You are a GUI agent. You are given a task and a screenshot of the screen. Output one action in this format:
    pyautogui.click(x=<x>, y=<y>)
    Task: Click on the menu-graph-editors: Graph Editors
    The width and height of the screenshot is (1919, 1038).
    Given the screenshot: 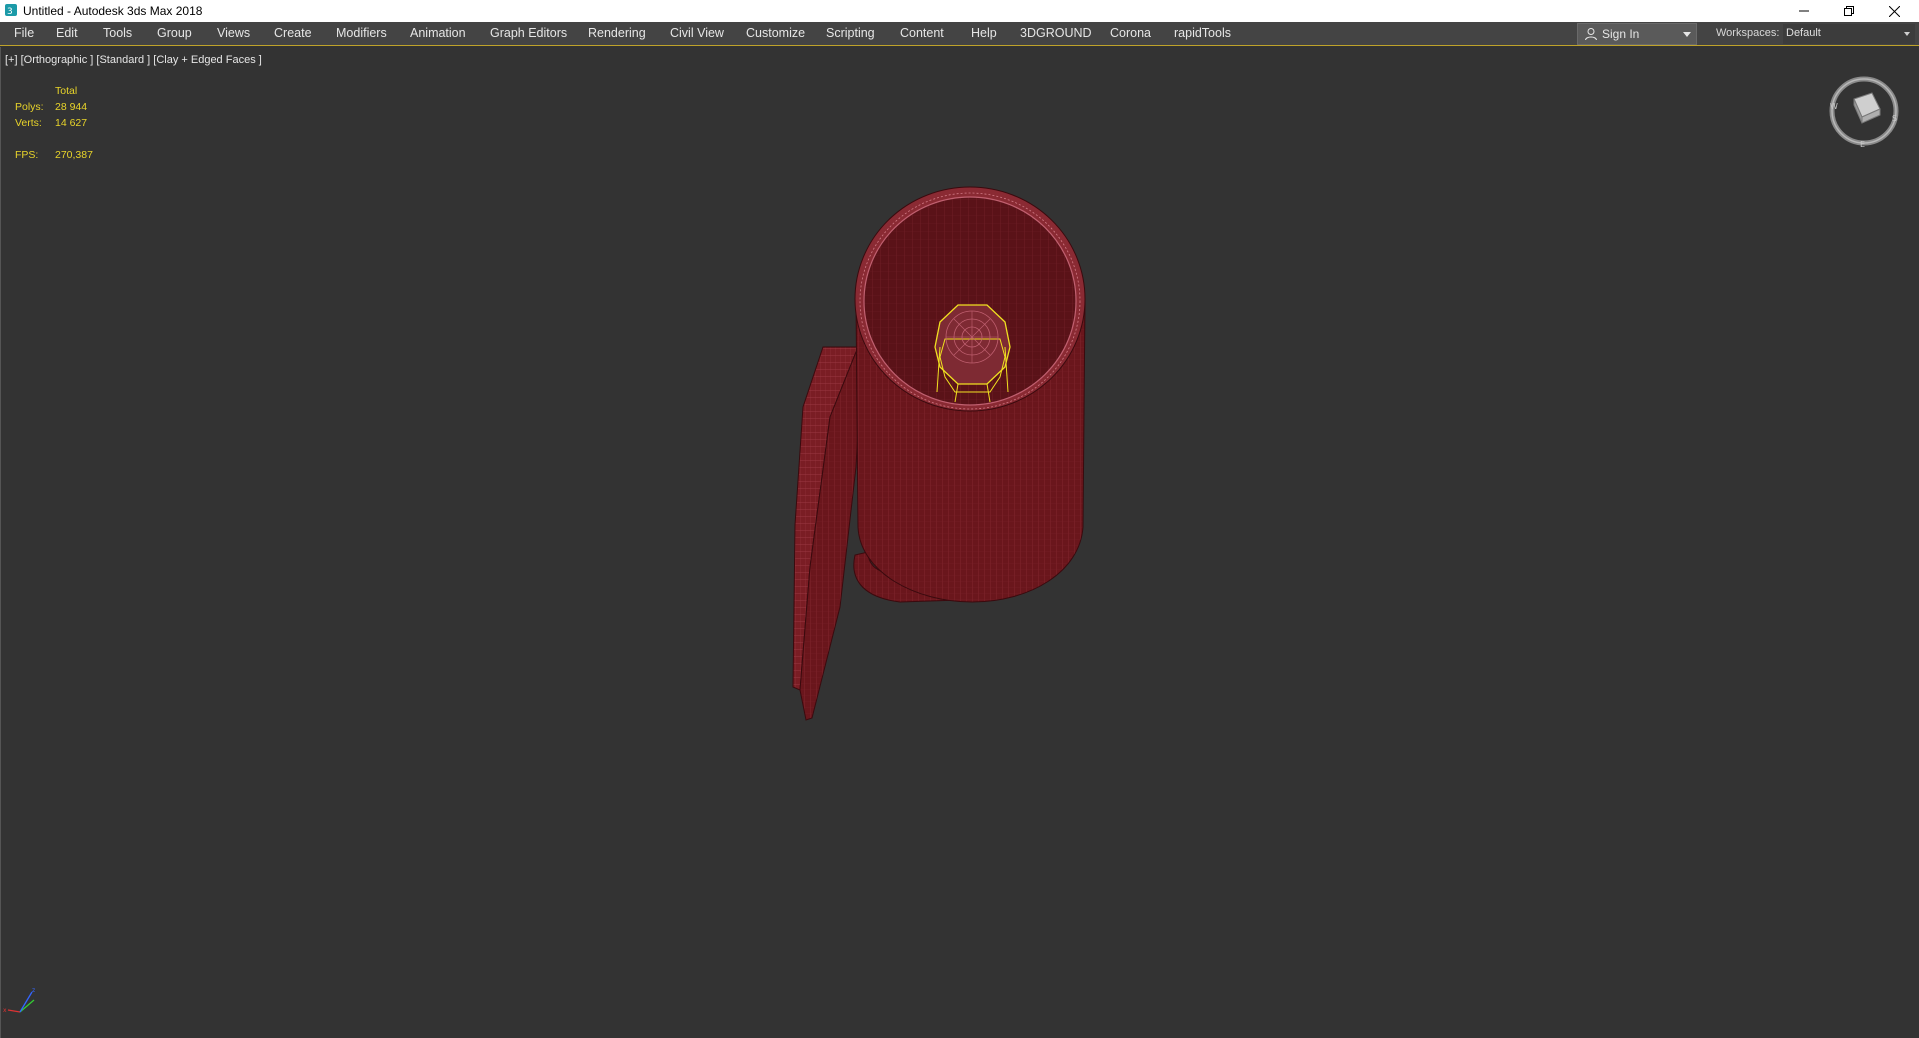 What is the action you would take?
    pyautogui.click(x=528, y=33)
    